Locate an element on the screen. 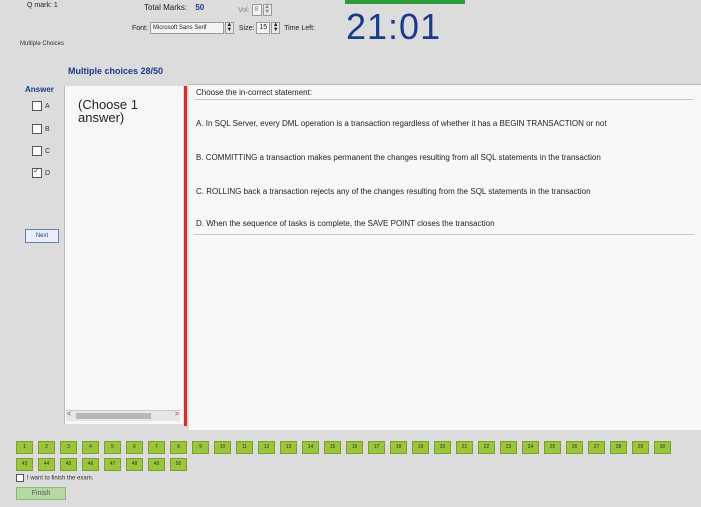 This screenshot has height=507, width=701. question-nav-button: 21 is located at coordinates (464, 447).